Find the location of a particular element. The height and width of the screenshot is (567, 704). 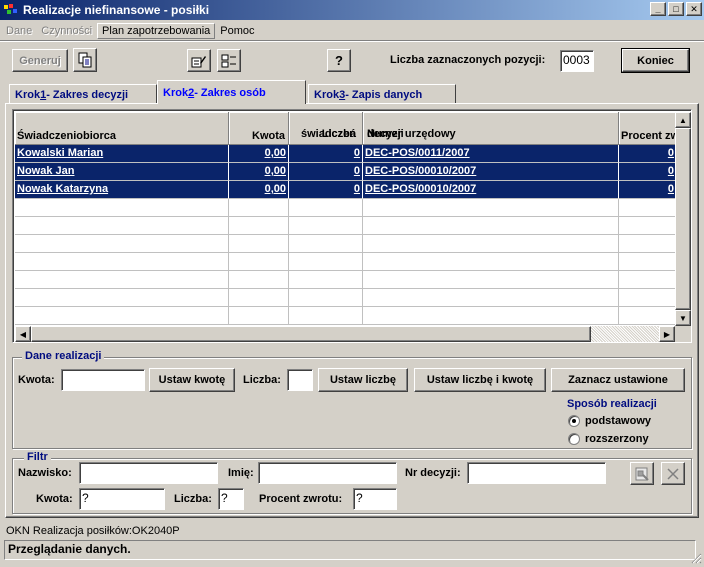

ustaw-liczbe-i-kwote-button: Ustaw liczbę i kwotę is located at coordinates (480, 380).